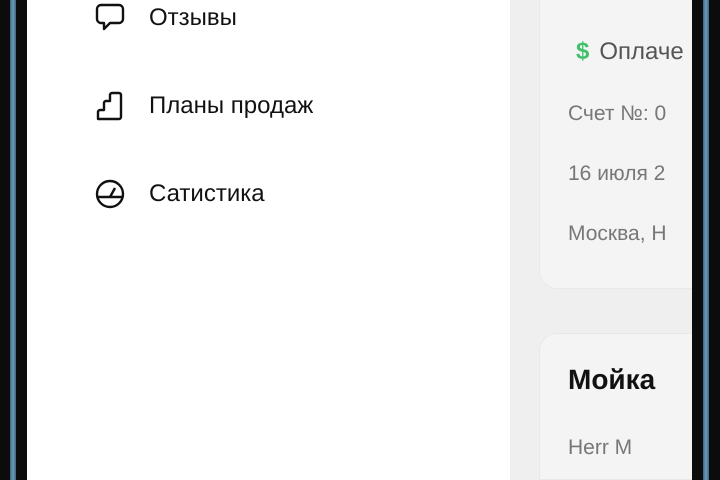 Image resolution: width=720 pixels, height=480 pixels. I want to click on menu-item: Отзывы, so click(268, 31).